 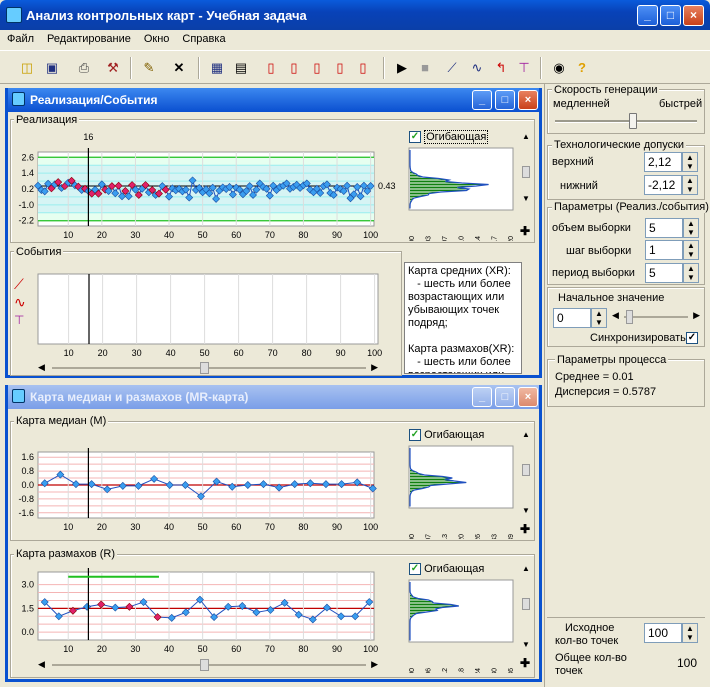 I want to click on sample-size-field: 5, so click(x=664, y=228).